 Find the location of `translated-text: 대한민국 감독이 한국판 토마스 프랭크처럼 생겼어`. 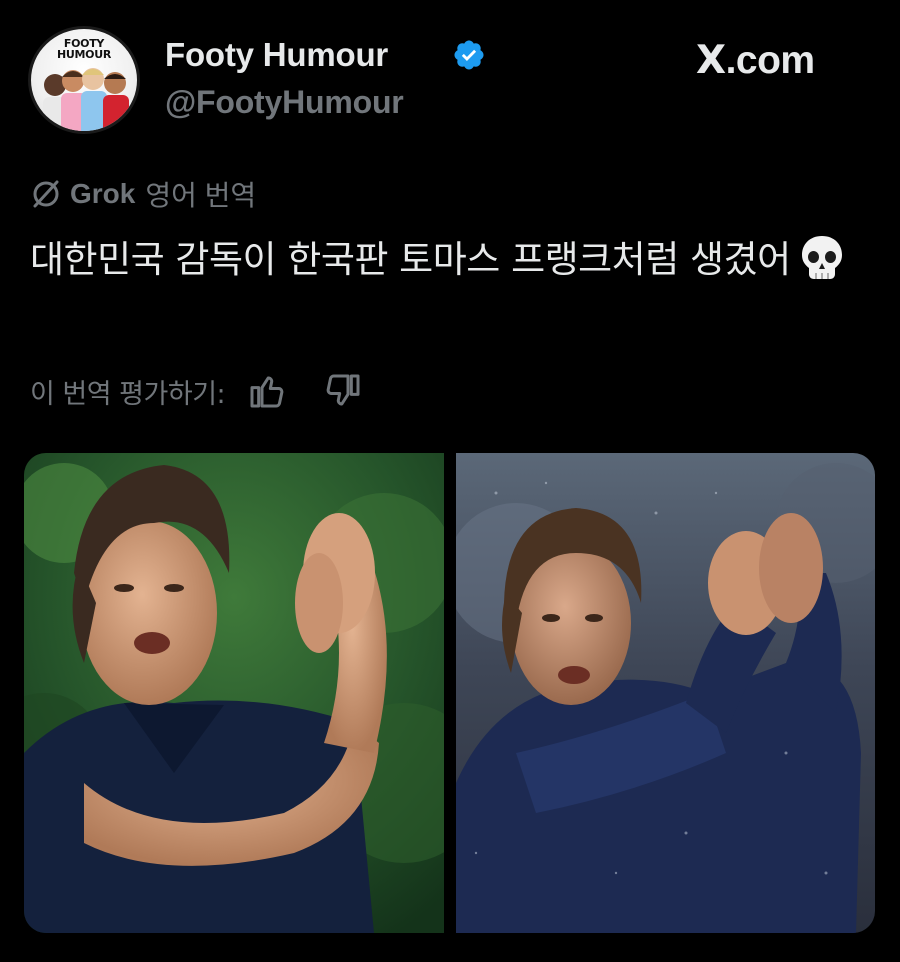

translated-text: 대한민국 감독이 한국판 토마스 프랭크처럼 생겼어 is located at coordinates (410, 259).